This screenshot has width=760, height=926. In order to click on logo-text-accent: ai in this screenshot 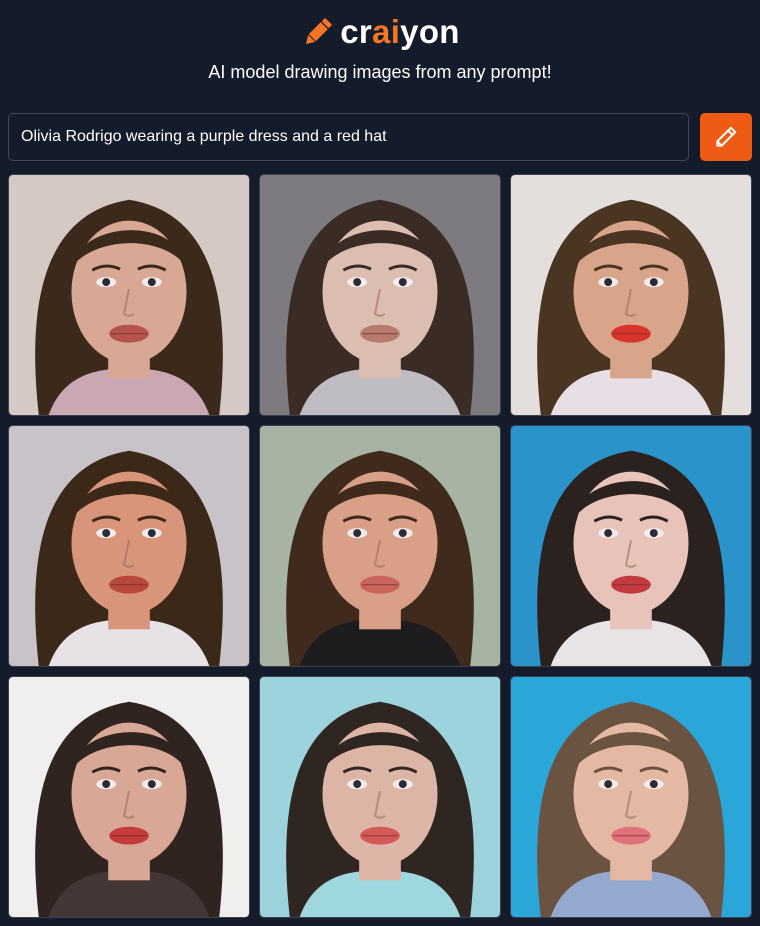, I will do `click(386, 31)`.